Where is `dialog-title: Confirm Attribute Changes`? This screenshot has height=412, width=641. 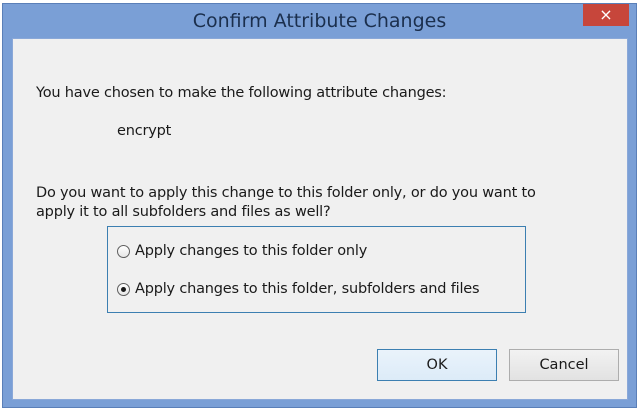 dialog-title: Confirm Attribute Changes is located at coordinates (319, 21).